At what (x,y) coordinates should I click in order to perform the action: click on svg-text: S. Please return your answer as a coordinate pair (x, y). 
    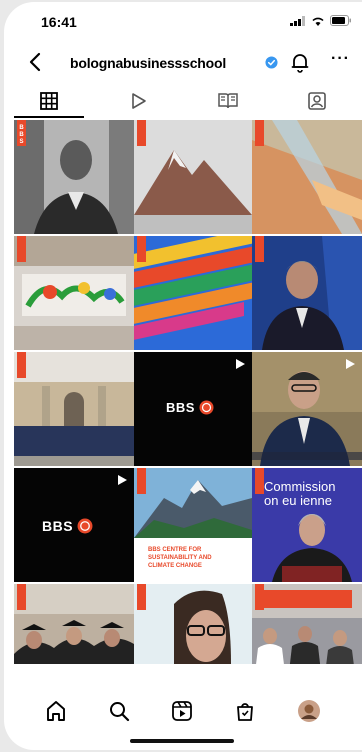
    Looking at the image, I should click on (21, 142).